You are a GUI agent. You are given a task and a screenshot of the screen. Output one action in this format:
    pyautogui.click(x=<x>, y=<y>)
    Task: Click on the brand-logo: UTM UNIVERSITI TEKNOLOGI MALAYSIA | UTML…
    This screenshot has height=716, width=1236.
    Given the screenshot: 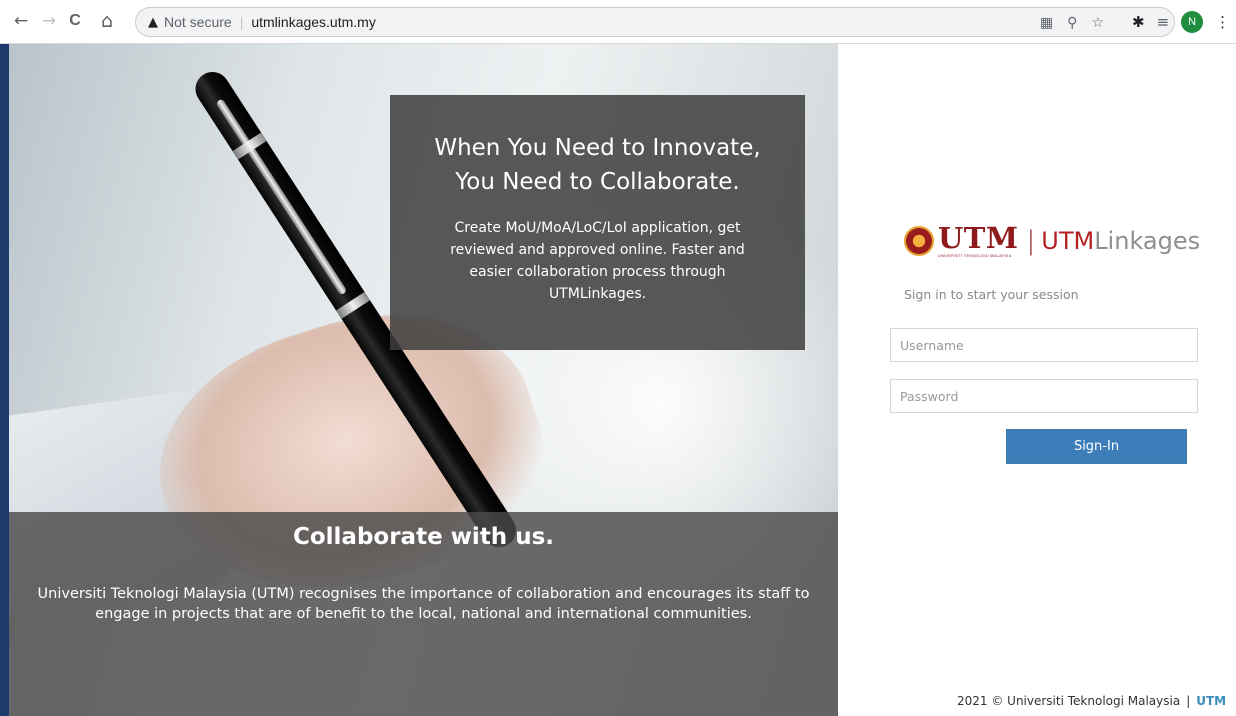 What is the action you would take?
    pyautogui.click(x=1052, y=241)
    